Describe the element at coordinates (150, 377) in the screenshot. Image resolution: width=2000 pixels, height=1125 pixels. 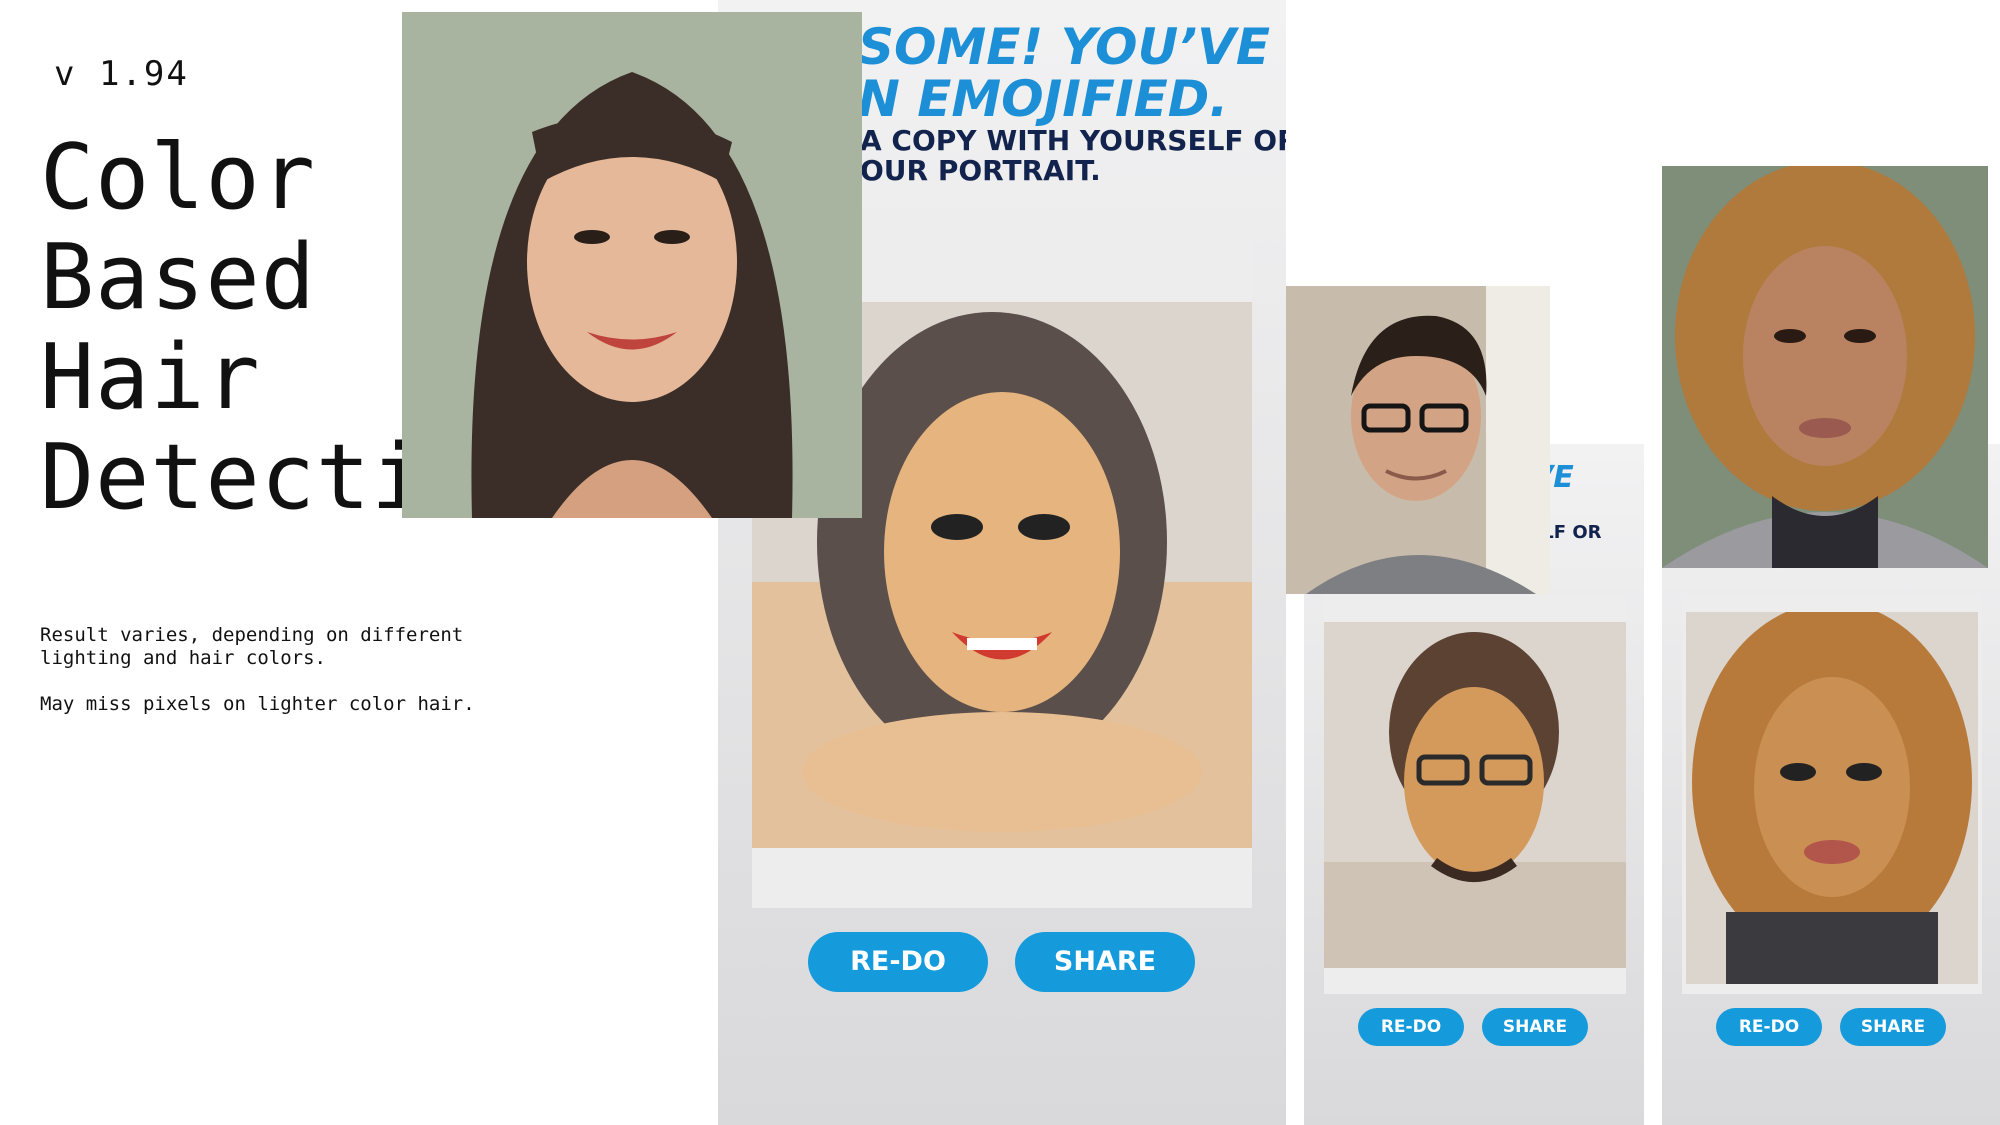
I see `title-line: Hair` at that location.